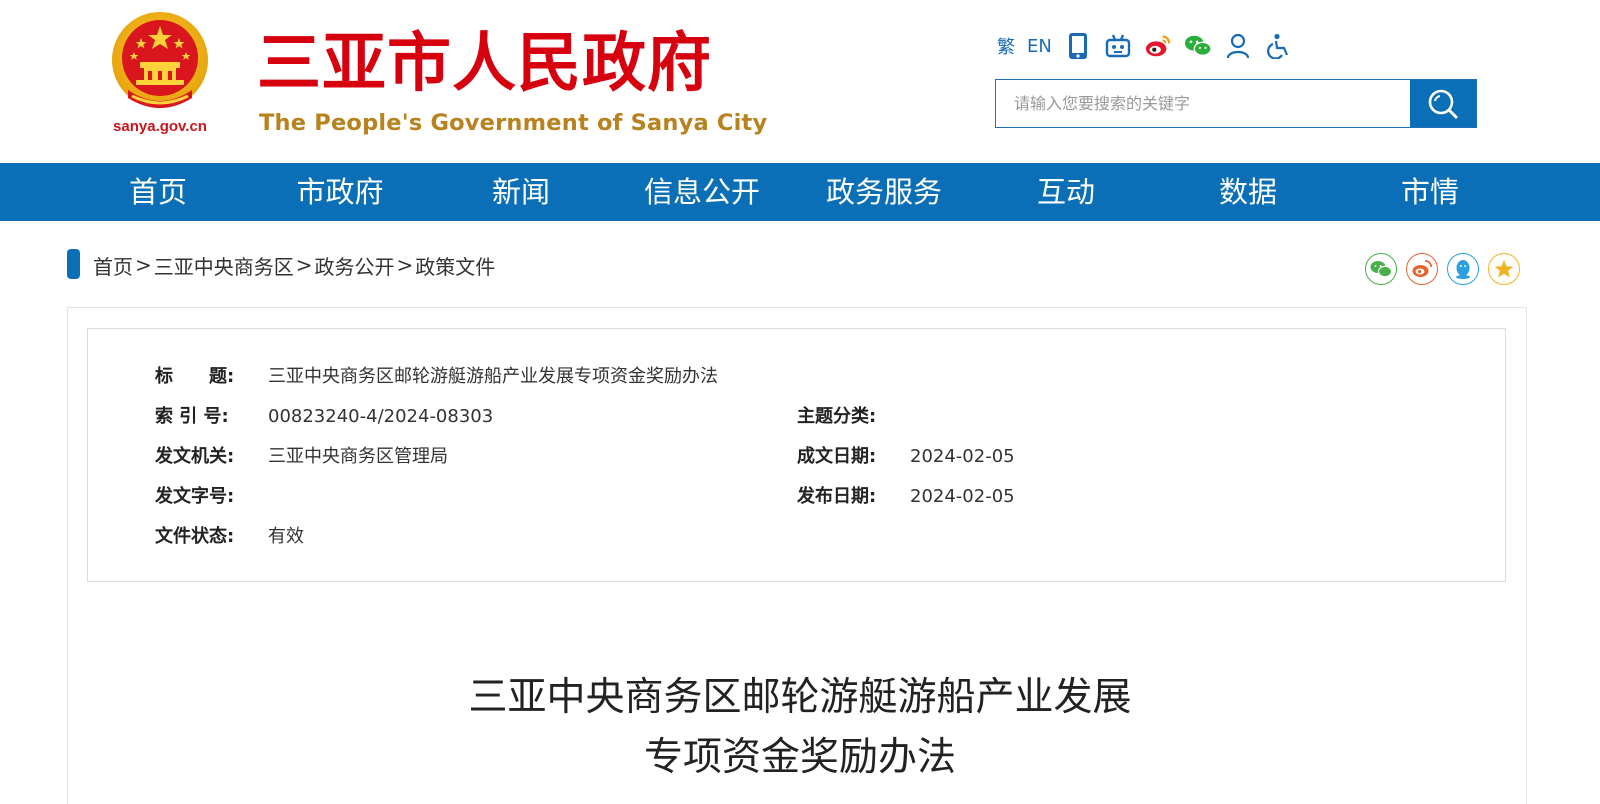 The height and width of the screenshot is (804, 1600). What do you see at coordinates (1278, 46) in the screenshot?
I see `accessibility-icon` at bounding box center [1278, 46].